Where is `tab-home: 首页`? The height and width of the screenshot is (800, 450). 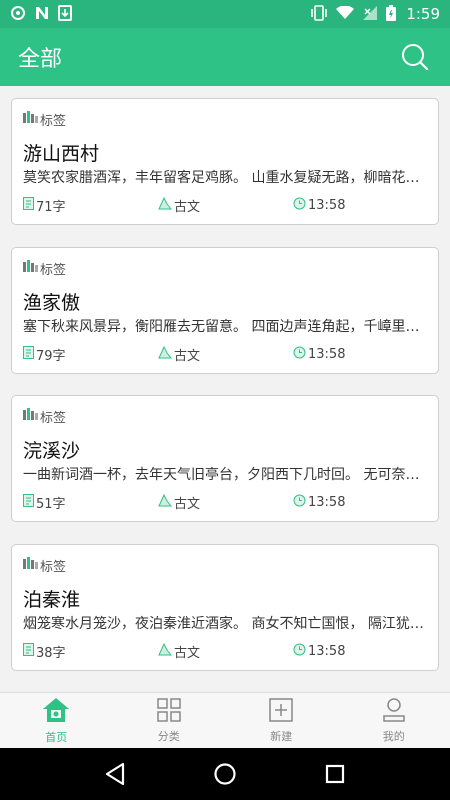
tab-home: 首页 is located at coordinates (56, 720).